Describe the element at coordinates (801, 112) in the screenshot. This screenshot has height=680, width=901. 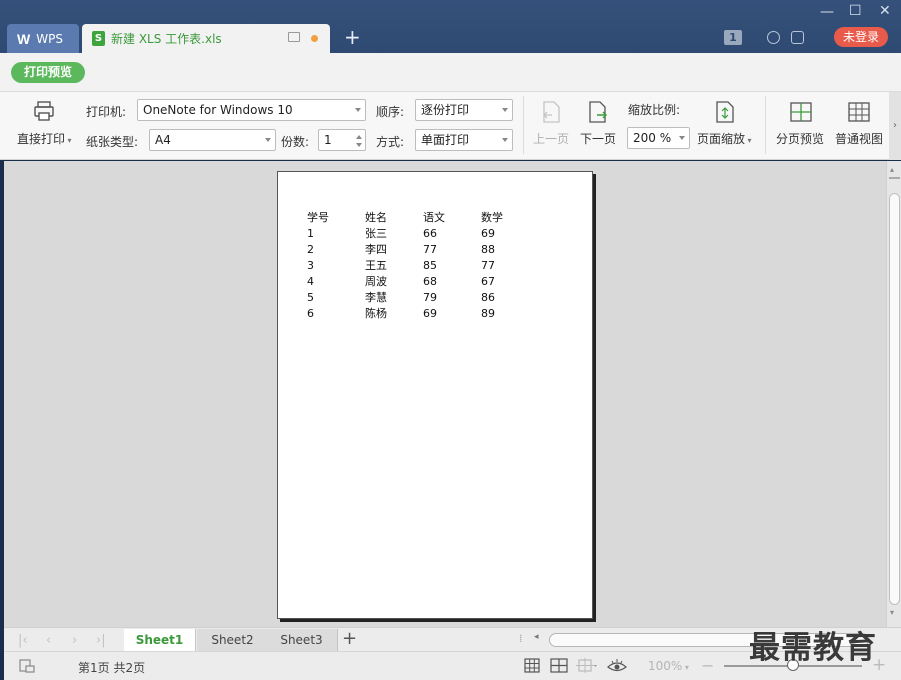
I see `page-break-preview-icon` at that location.